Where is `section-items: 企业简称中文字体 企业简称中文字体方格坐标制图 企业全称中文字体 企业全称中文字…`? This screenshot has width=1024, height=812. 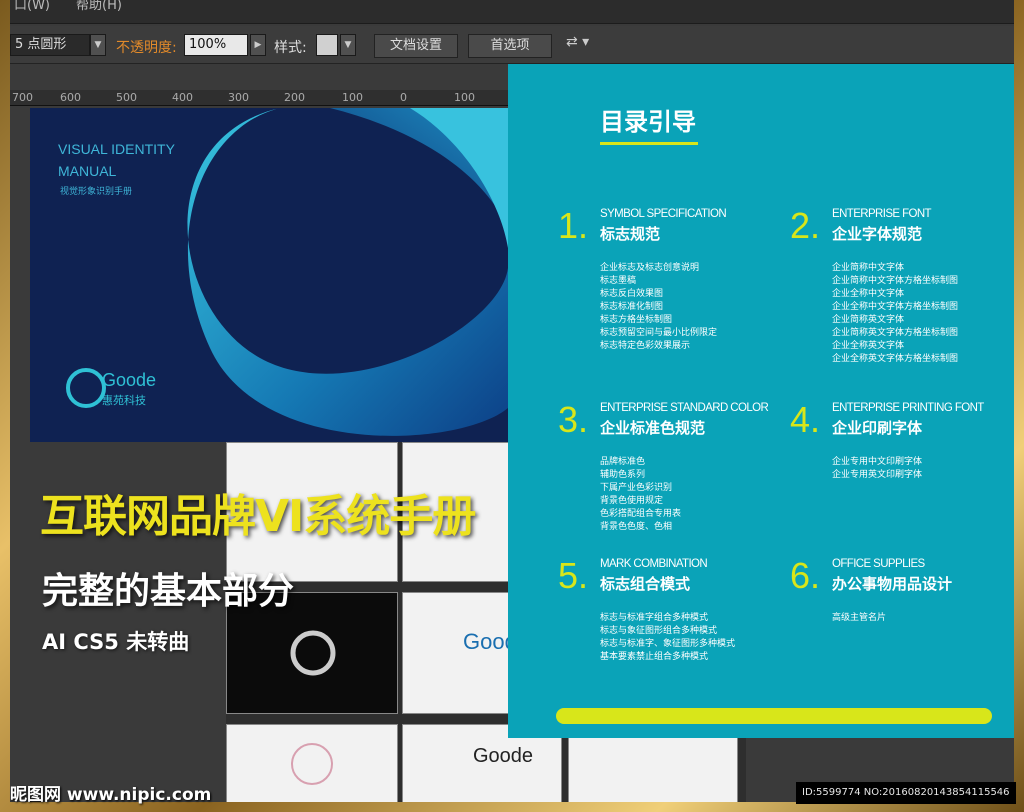
section-items: 企业简称中文字体 企业简称中文字体方格坐标制图 企业全称中文字体 企业全称中文字… is located at coordinates (895, 314).